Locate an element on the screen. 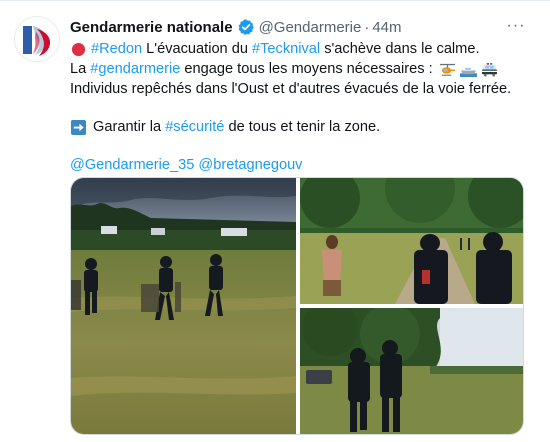 This screenshot has width=550, height=442. red-circle-emoji is located at coordinates (78, 49).